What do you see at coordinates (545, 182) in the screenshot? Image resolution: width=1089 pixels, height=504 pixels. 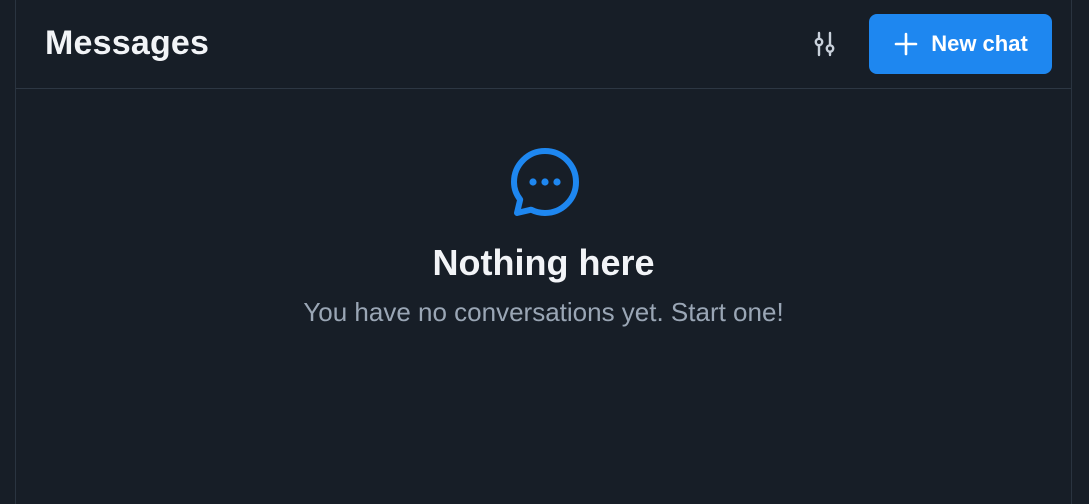 I see `chat-bubble-dots-icon` at bounding box center [545, 182].